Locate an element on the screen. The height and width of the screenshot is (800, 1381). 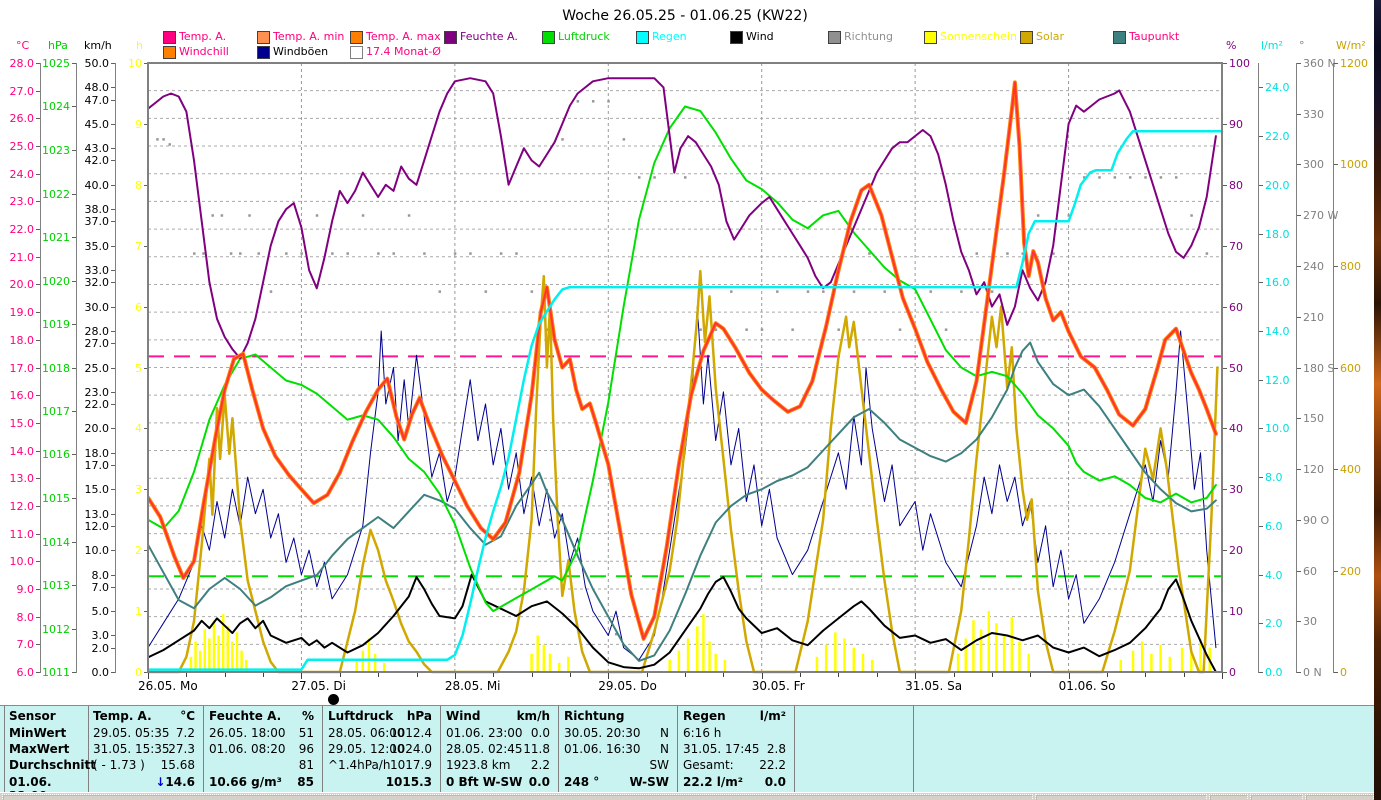
legend-item-label: Regen is located at coordinates (669, 36).